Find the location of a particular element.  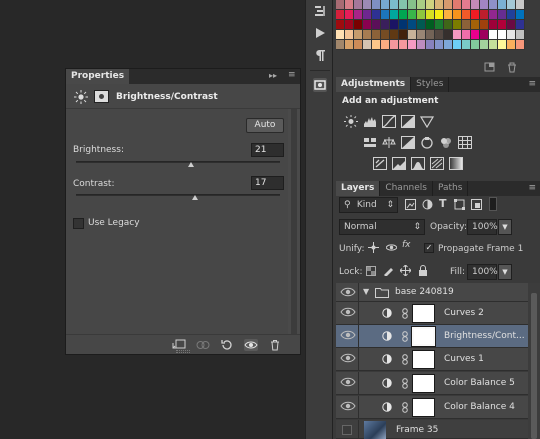

tab-properties: Properties is located at coordinates (98, 76).